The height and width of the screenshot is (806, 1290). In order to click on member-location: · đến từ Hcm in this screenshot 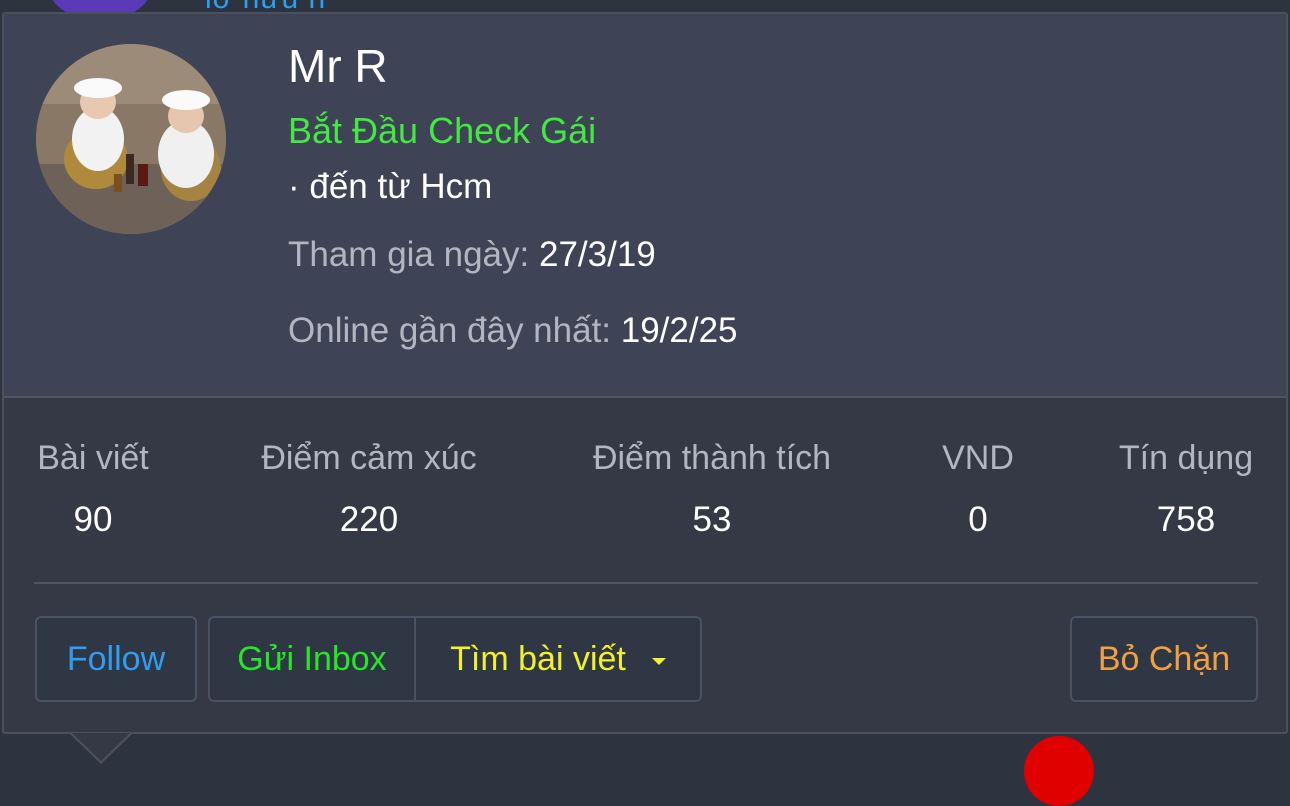, I will do `click(390, 186)`.